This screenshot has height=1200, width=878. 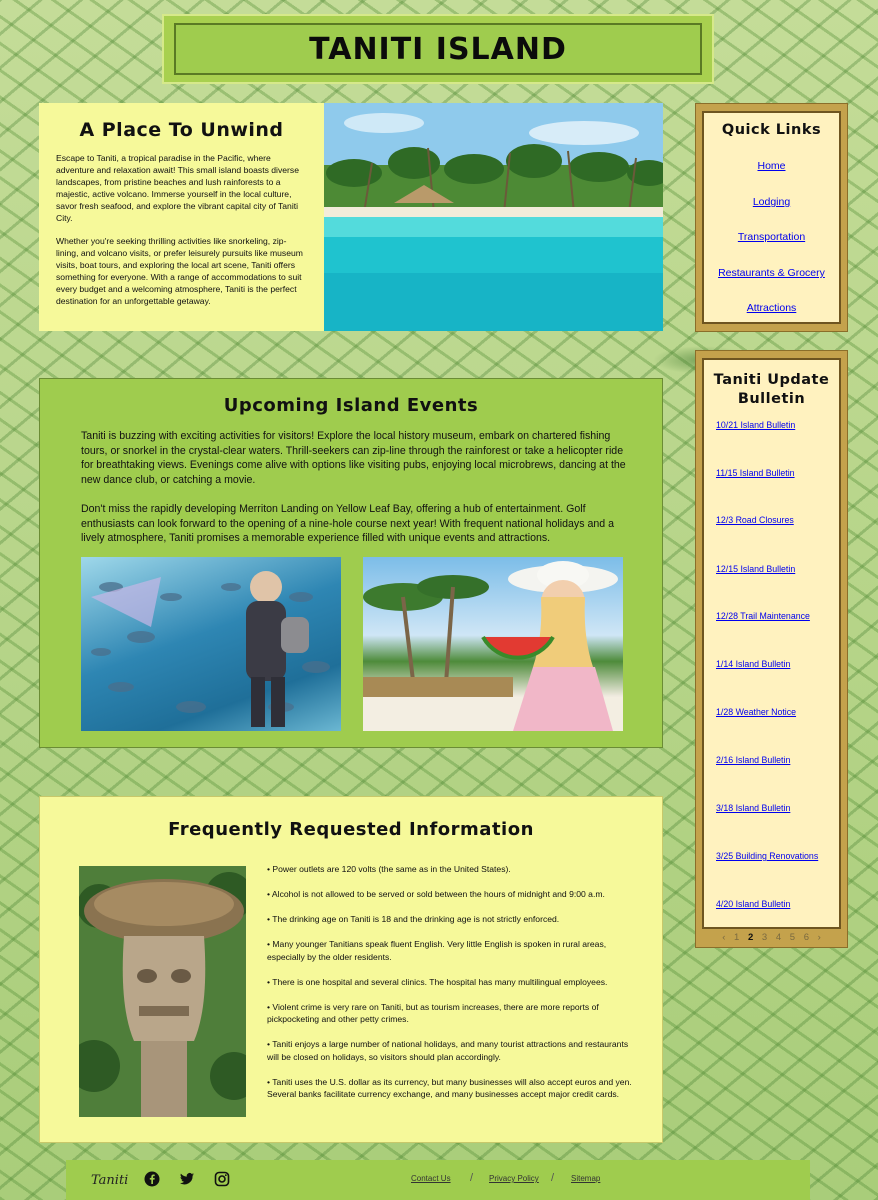 I want to click on tiki-statue-photo-art, so click(x=162, y=991).